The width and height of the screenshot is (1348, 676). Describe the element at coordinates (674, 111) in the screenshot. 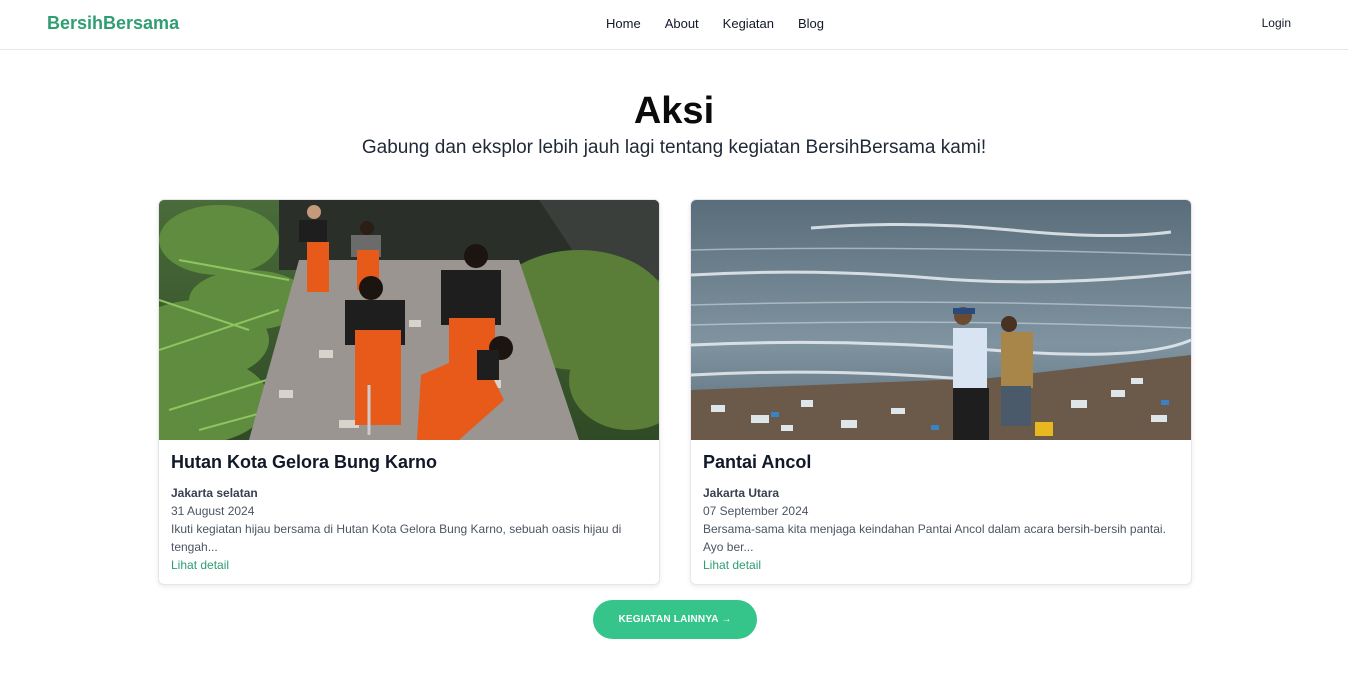

I see `page-title: Aksi` at that location.